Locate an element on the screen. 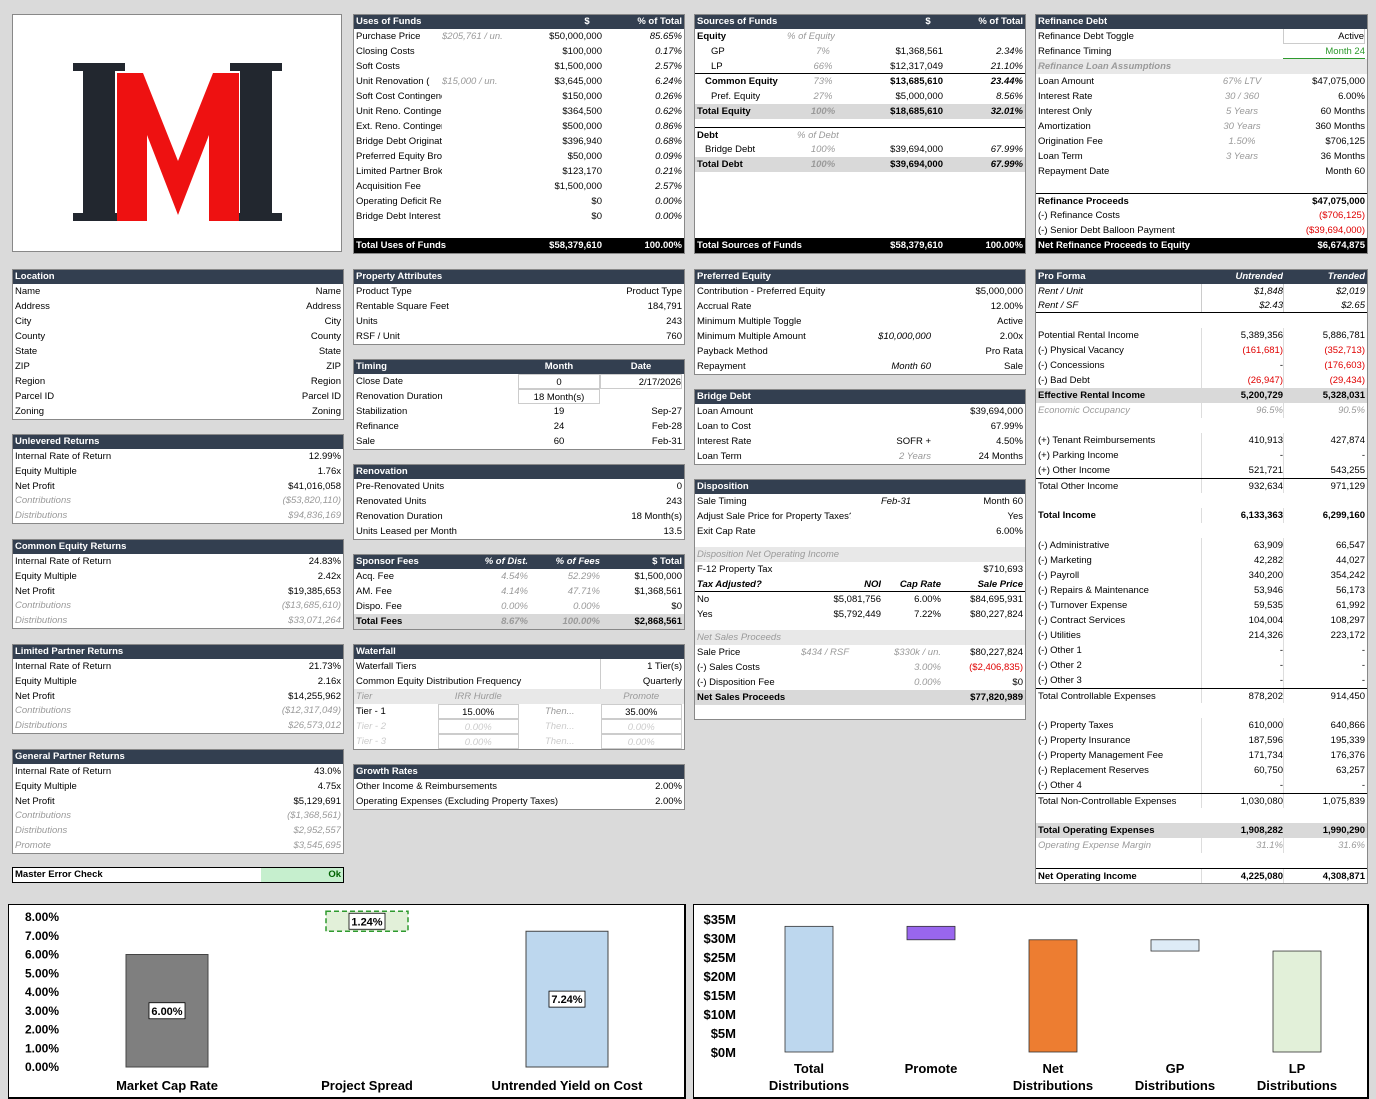  location-row-cell-1: Zoning is located at coordinates (281, 411).